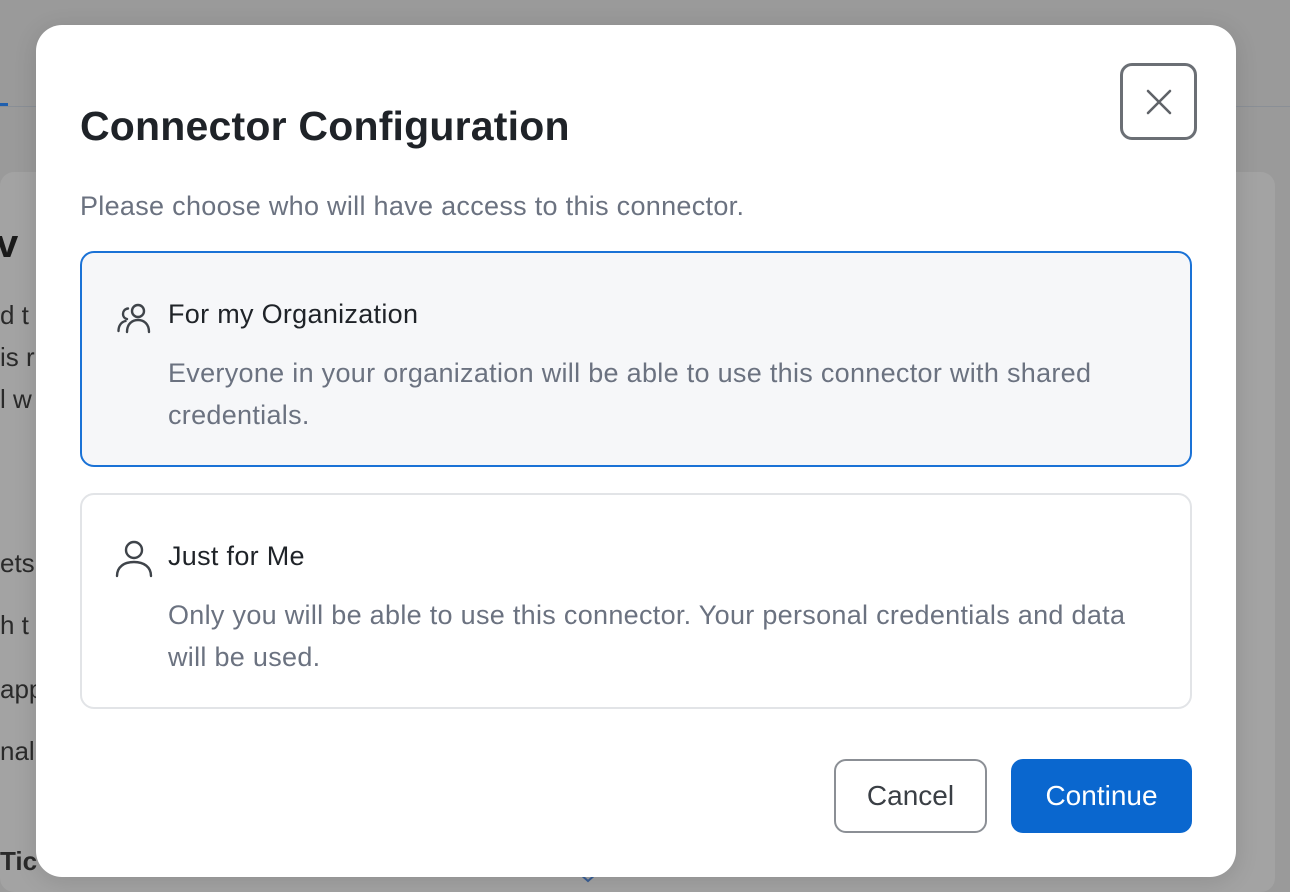 The height and width of the screenshot is (892, 1290). I want to click on close-button, so click(1158, 101).